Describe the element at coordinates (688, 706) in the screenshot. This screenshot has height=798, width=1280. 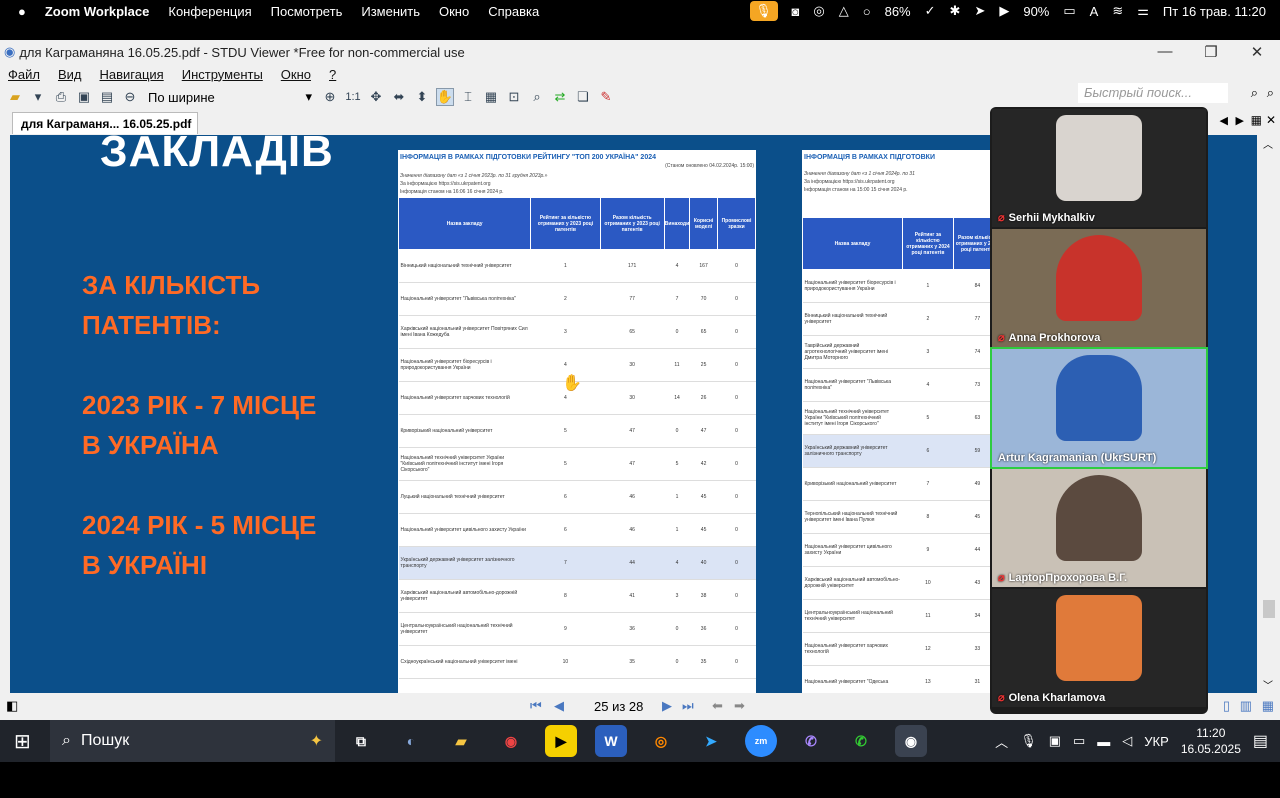
I see `last-page-icon: ⏭` at that location.